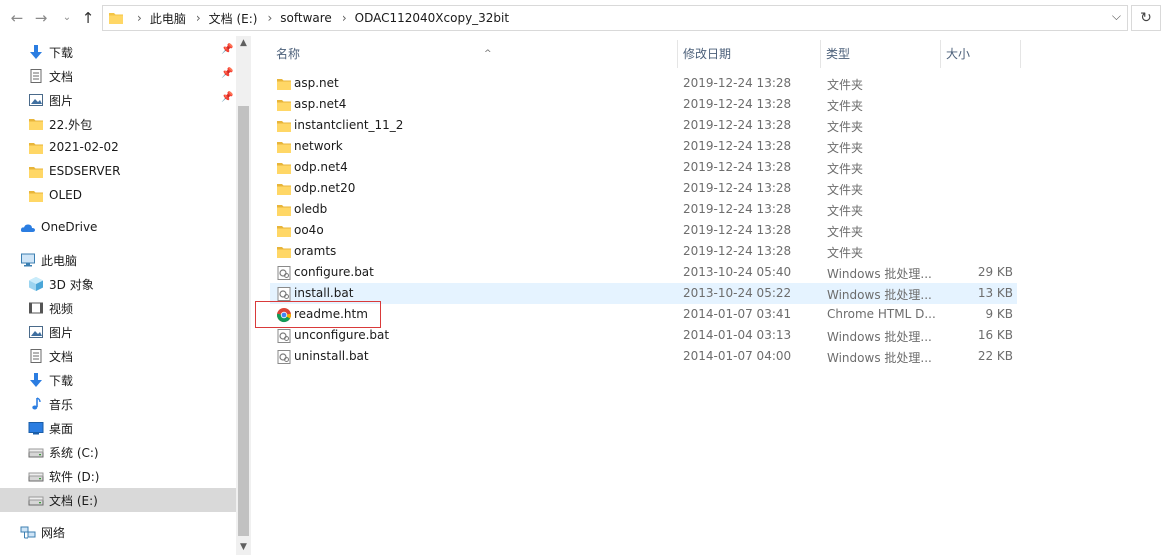 This screenshot has height=555, width=1174. Describe the element at coordinates (1146, 18) in the screenshot. I see `refresh-icon: ↻` at that location.